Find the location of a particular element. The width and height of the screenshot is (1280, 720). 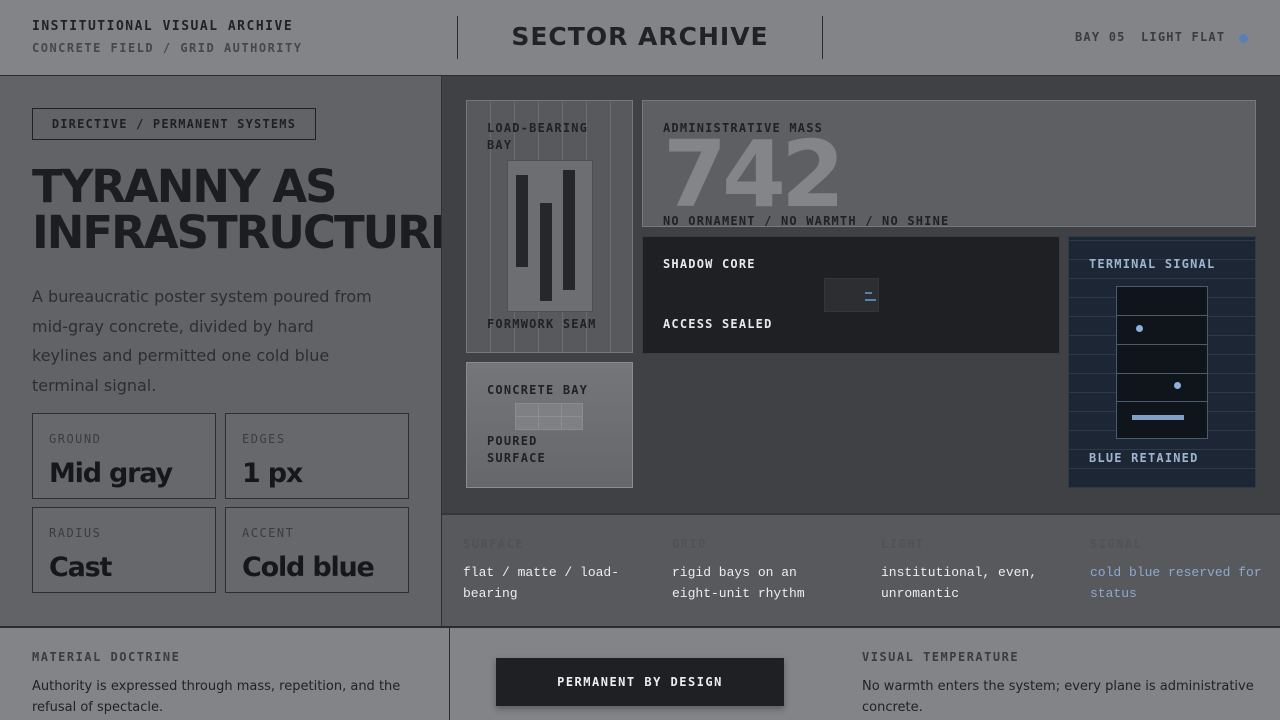

terminal-signal-tile: TERMINAL SIGNAL BLUE RETAINED is located at coordinates (1162, 362).